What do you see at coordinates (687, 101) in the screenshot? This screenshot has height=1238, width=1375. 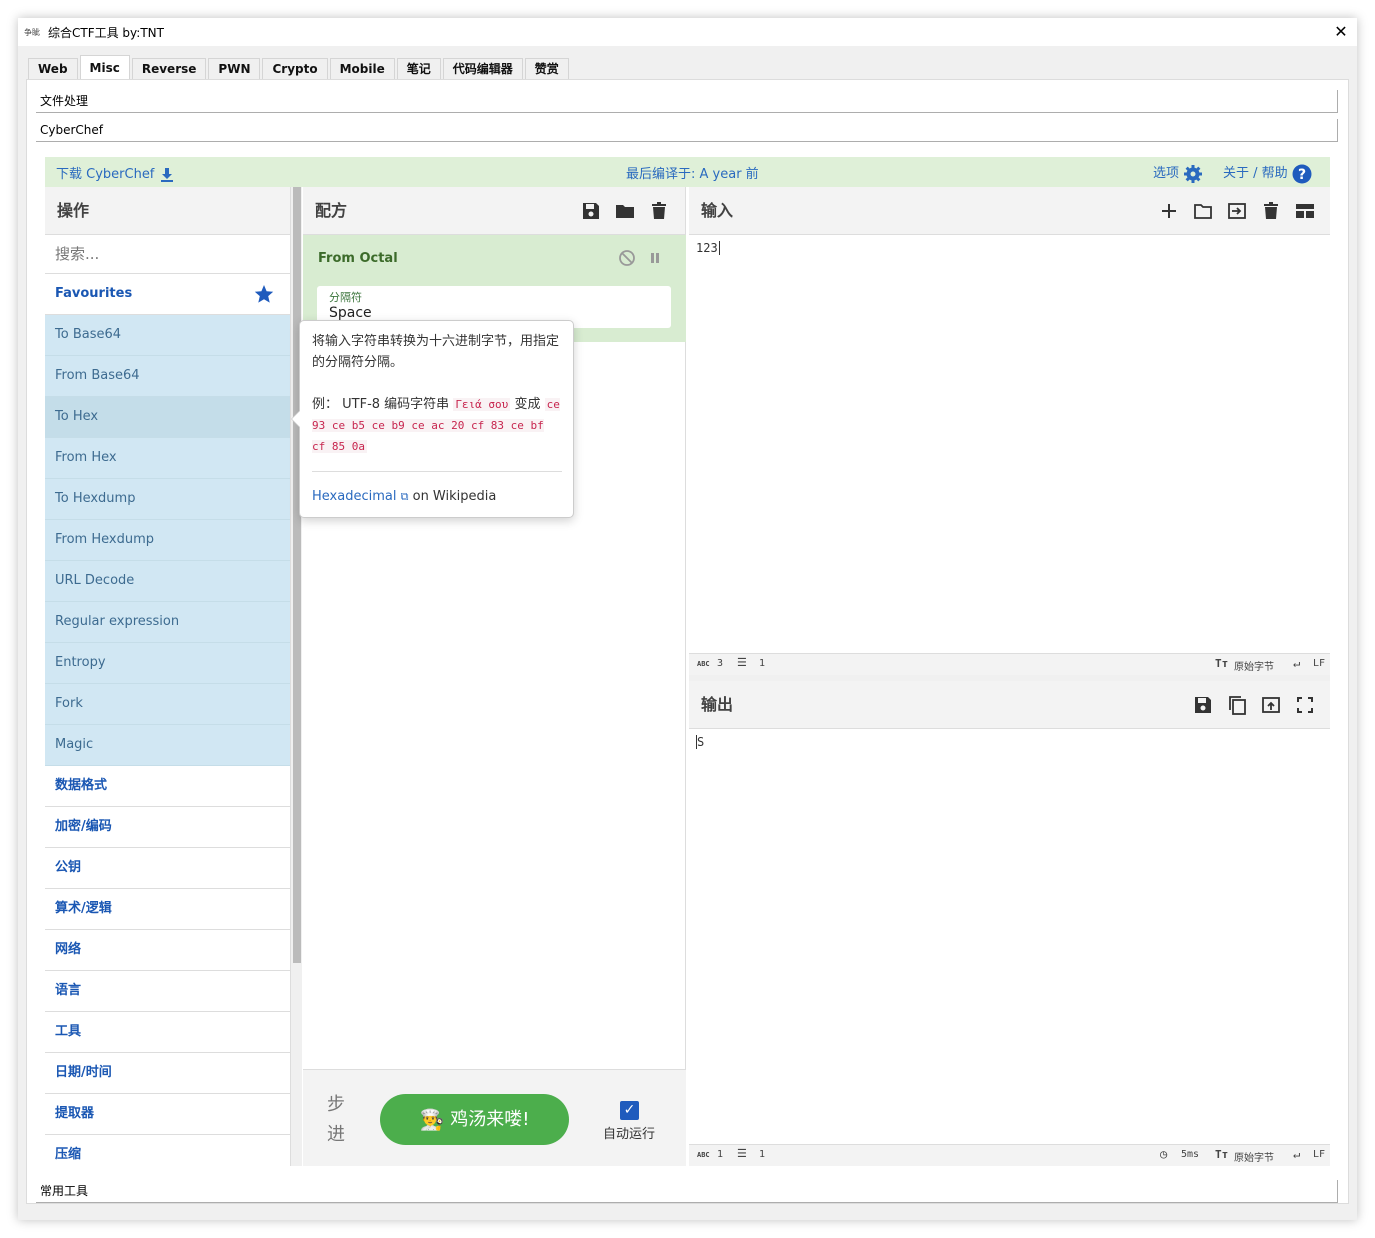 I see `accordion-file-processing: 文件处理` at bounding box center [687, 101].